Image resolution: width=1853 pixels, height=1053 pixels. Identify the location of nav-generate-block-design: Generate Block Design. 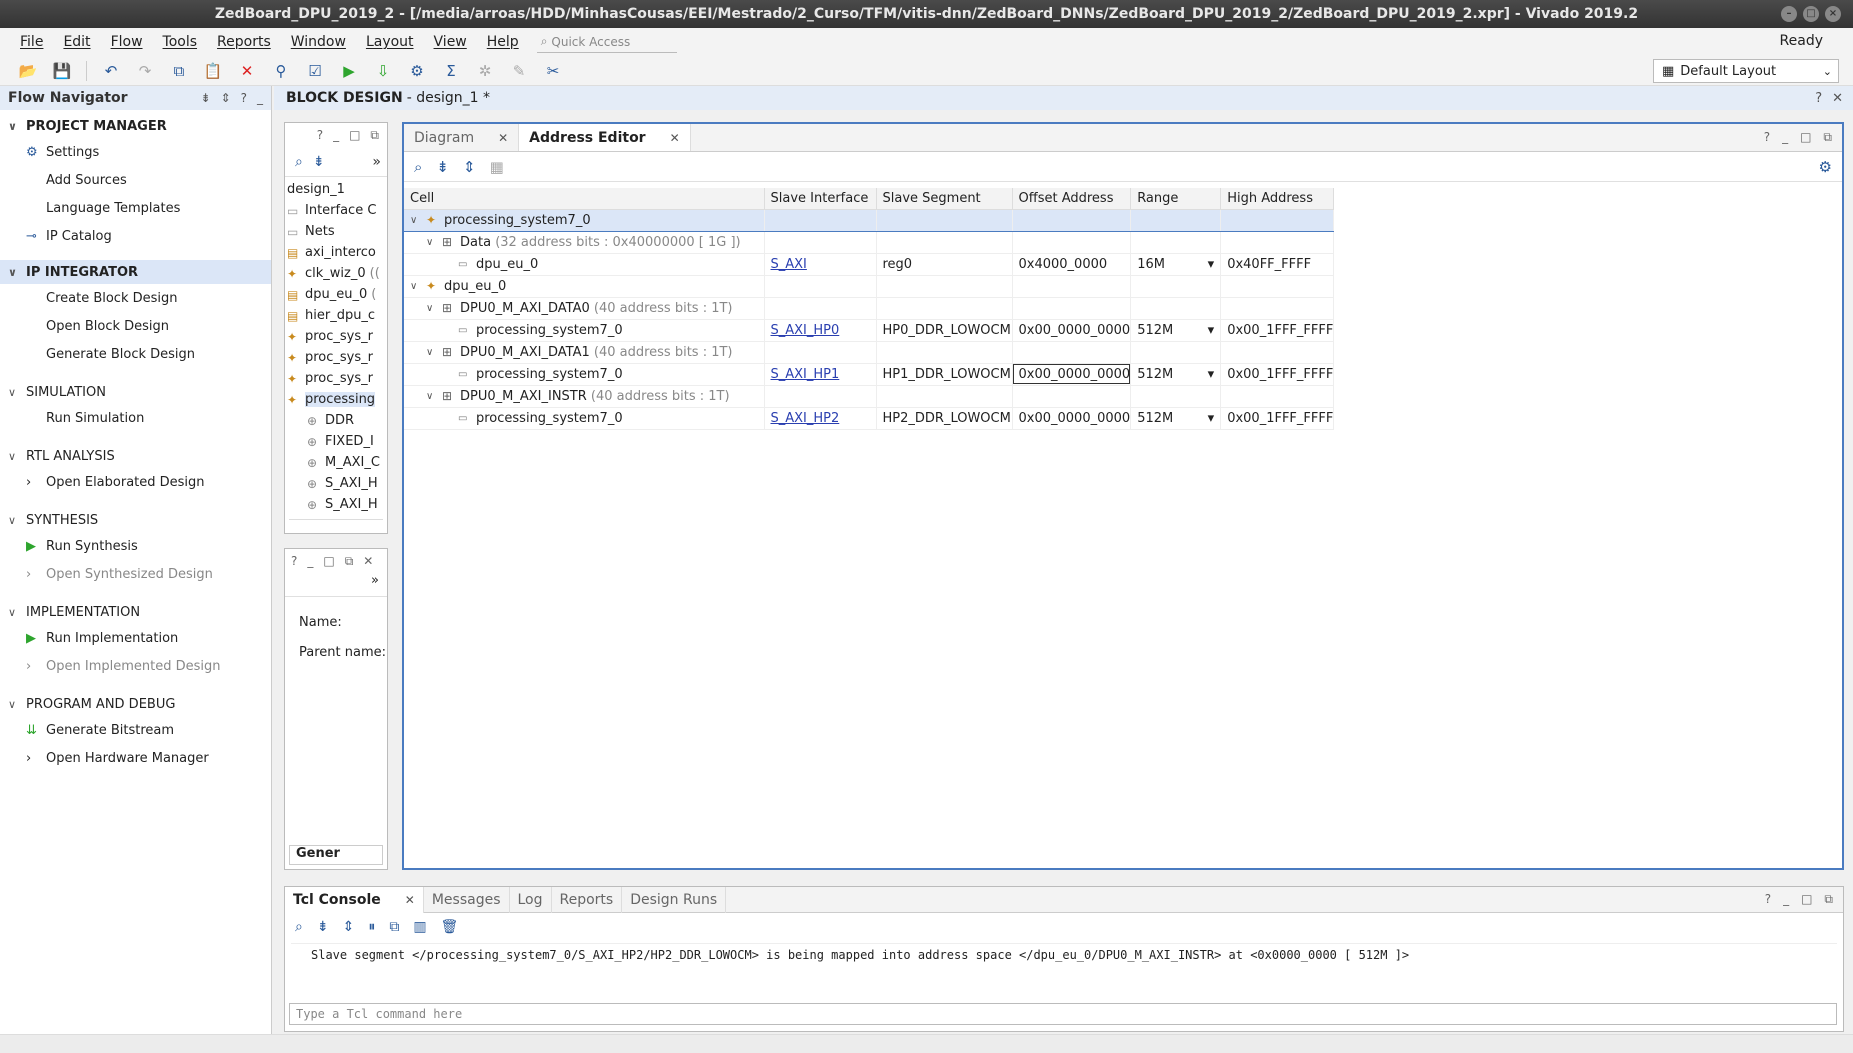
(135, 354).